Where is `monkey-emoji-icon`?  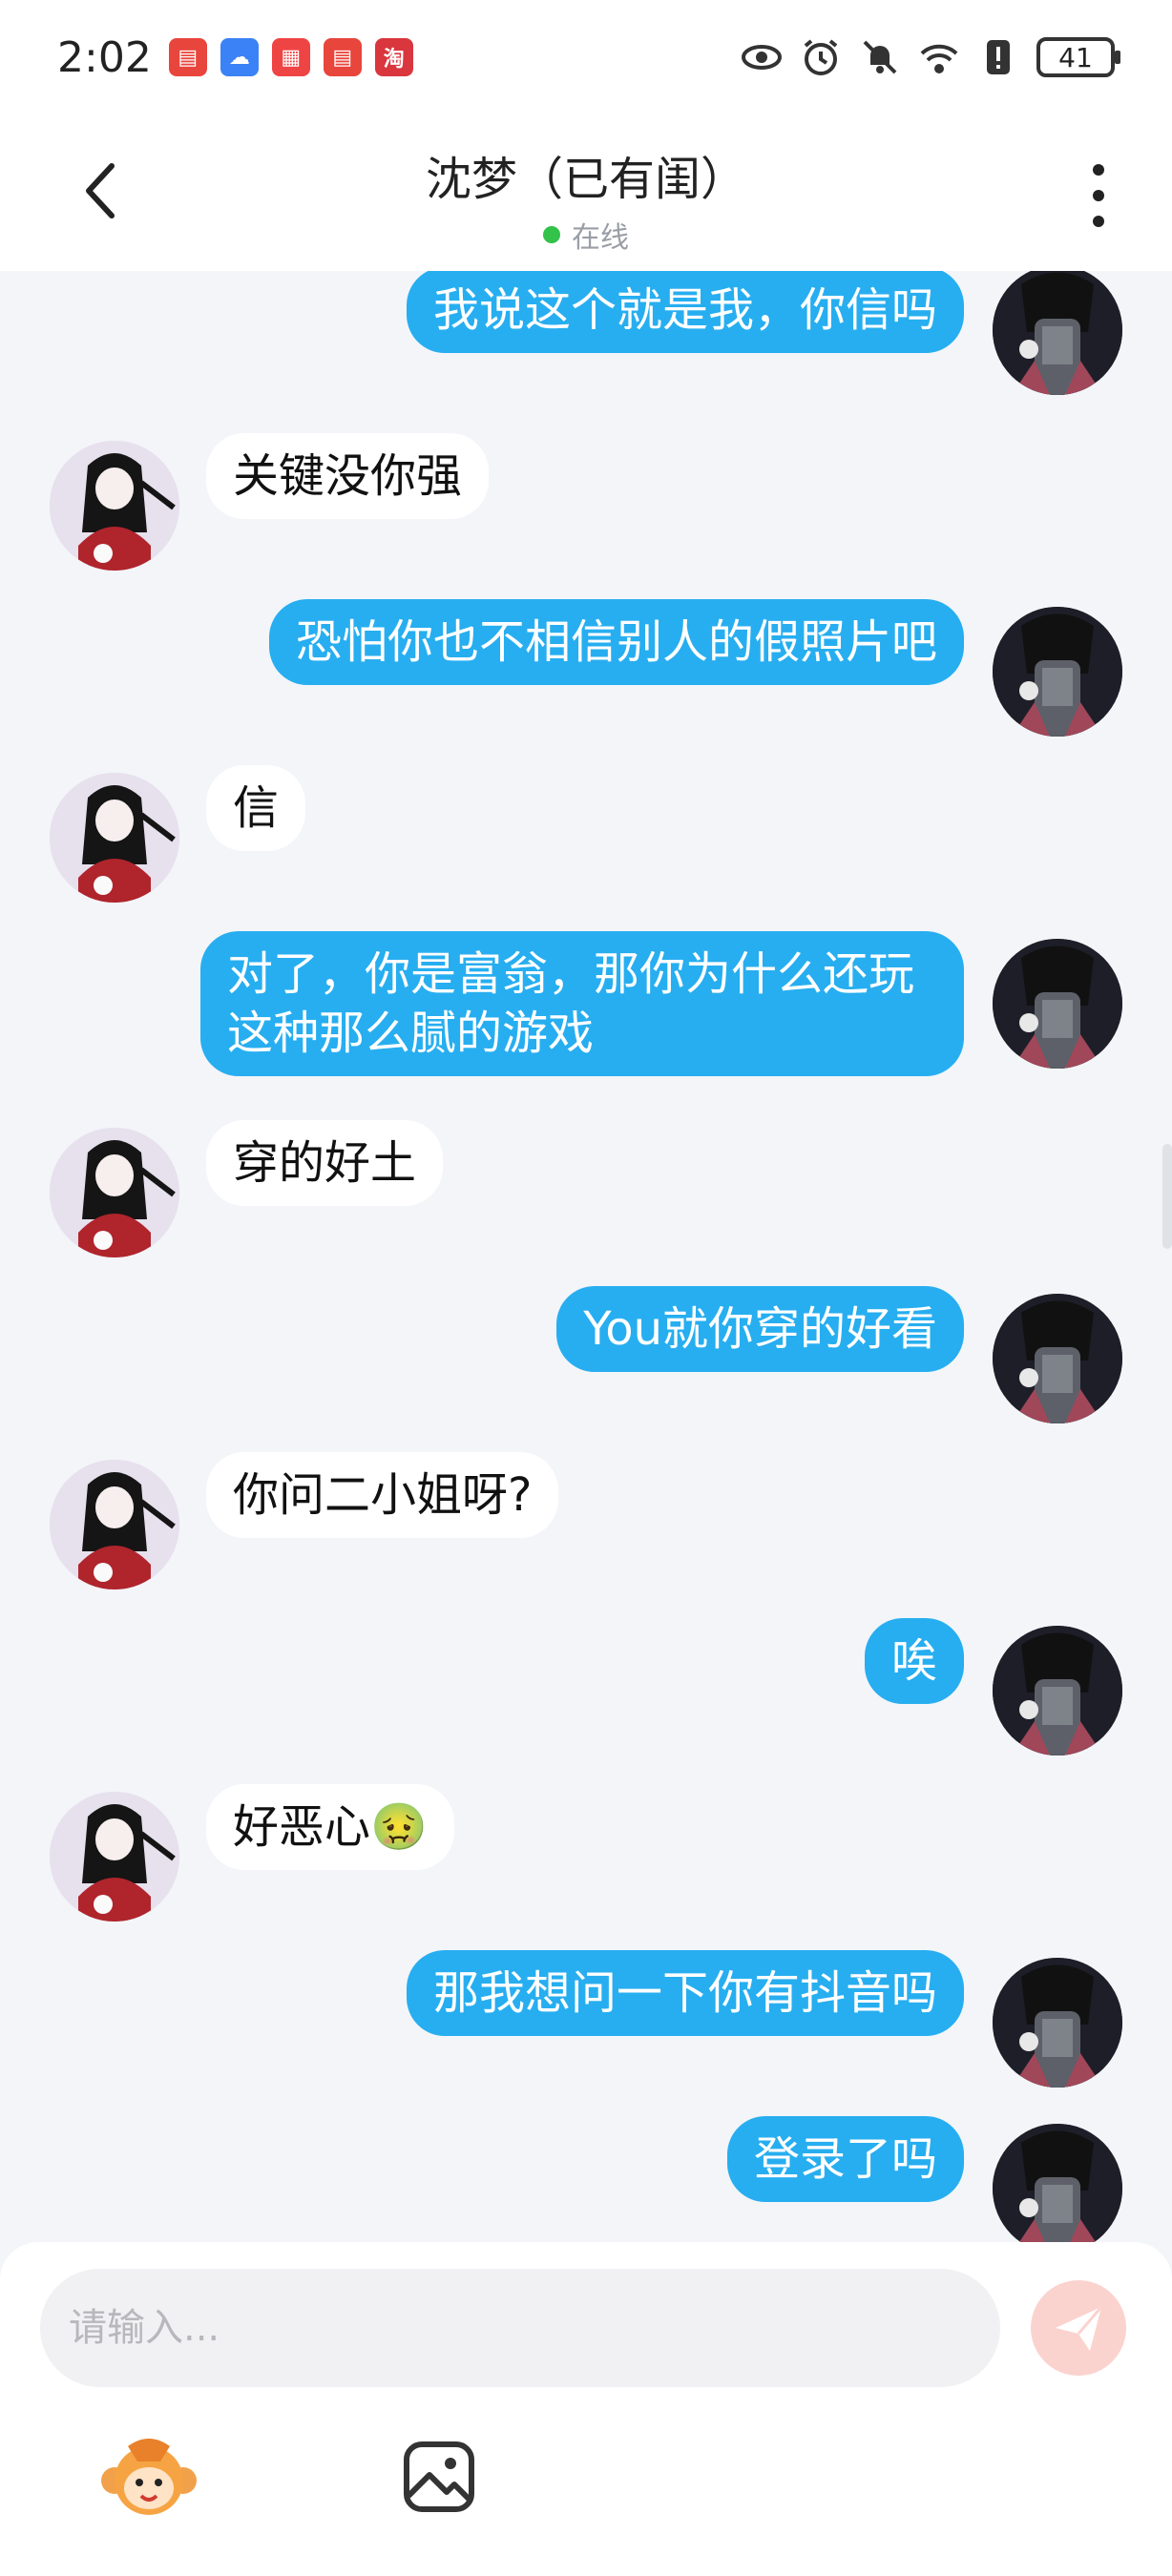 monkey-emoji-icon is located at coordinates (149, 2477).